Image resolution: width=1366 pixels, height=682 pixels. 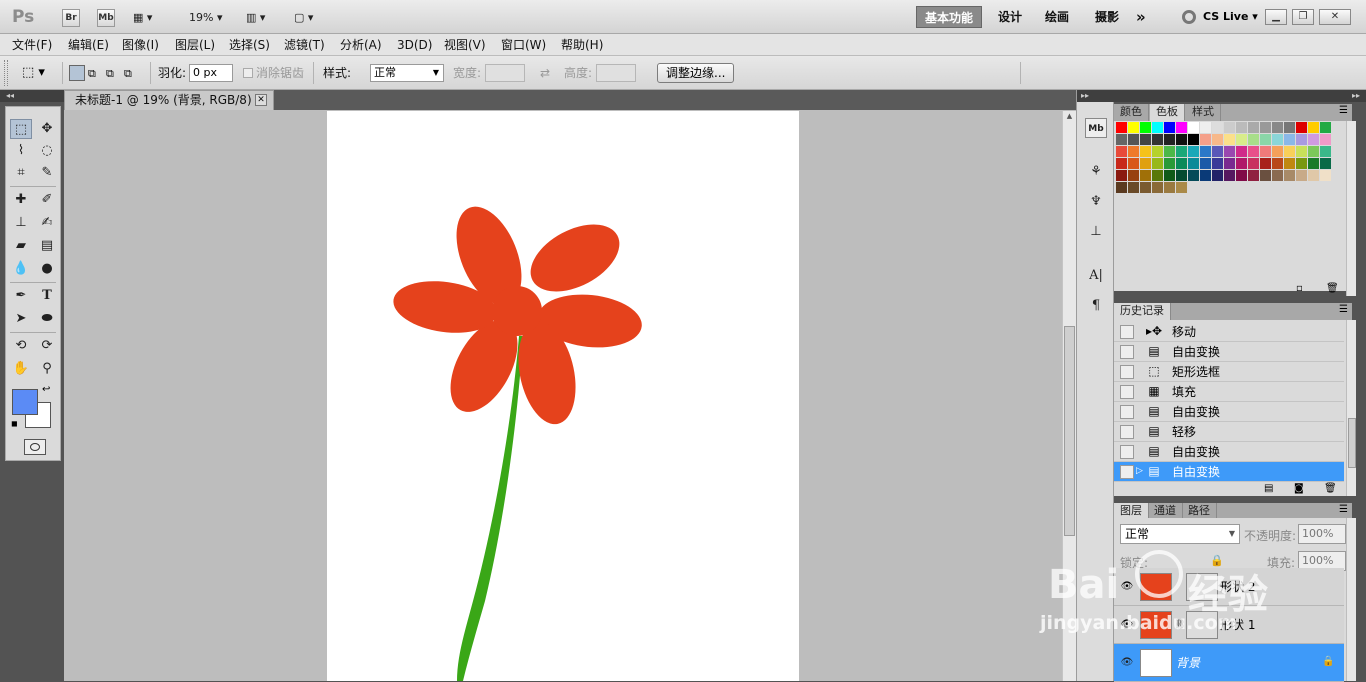 What do you see at coordinates (1131, 112) in the screenshot?
I see `tab-color: 颜色` at bounding box center [1131, 112].